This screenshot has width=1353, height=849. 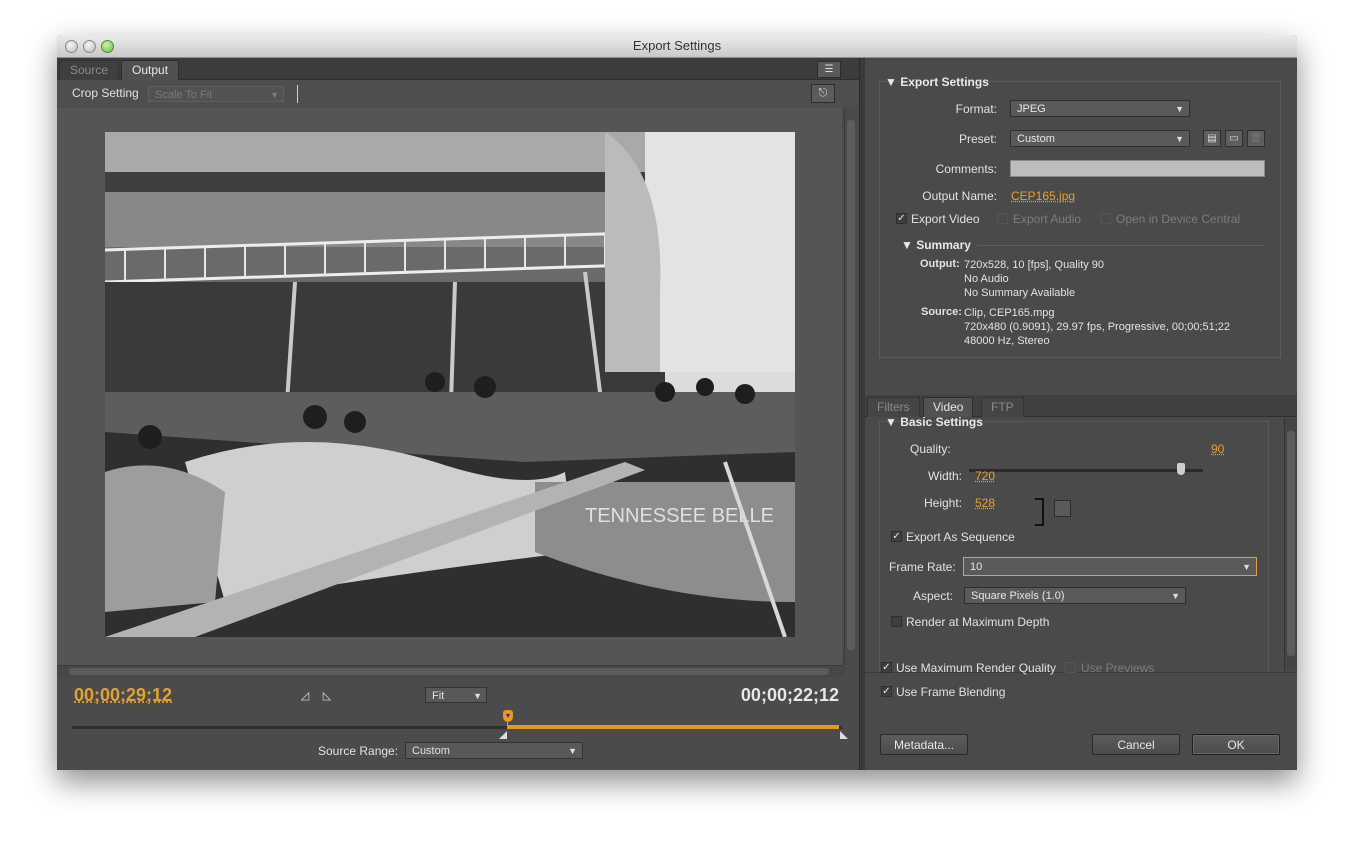 I want to click on ok-button: OK, so click(x=1236, y=744).